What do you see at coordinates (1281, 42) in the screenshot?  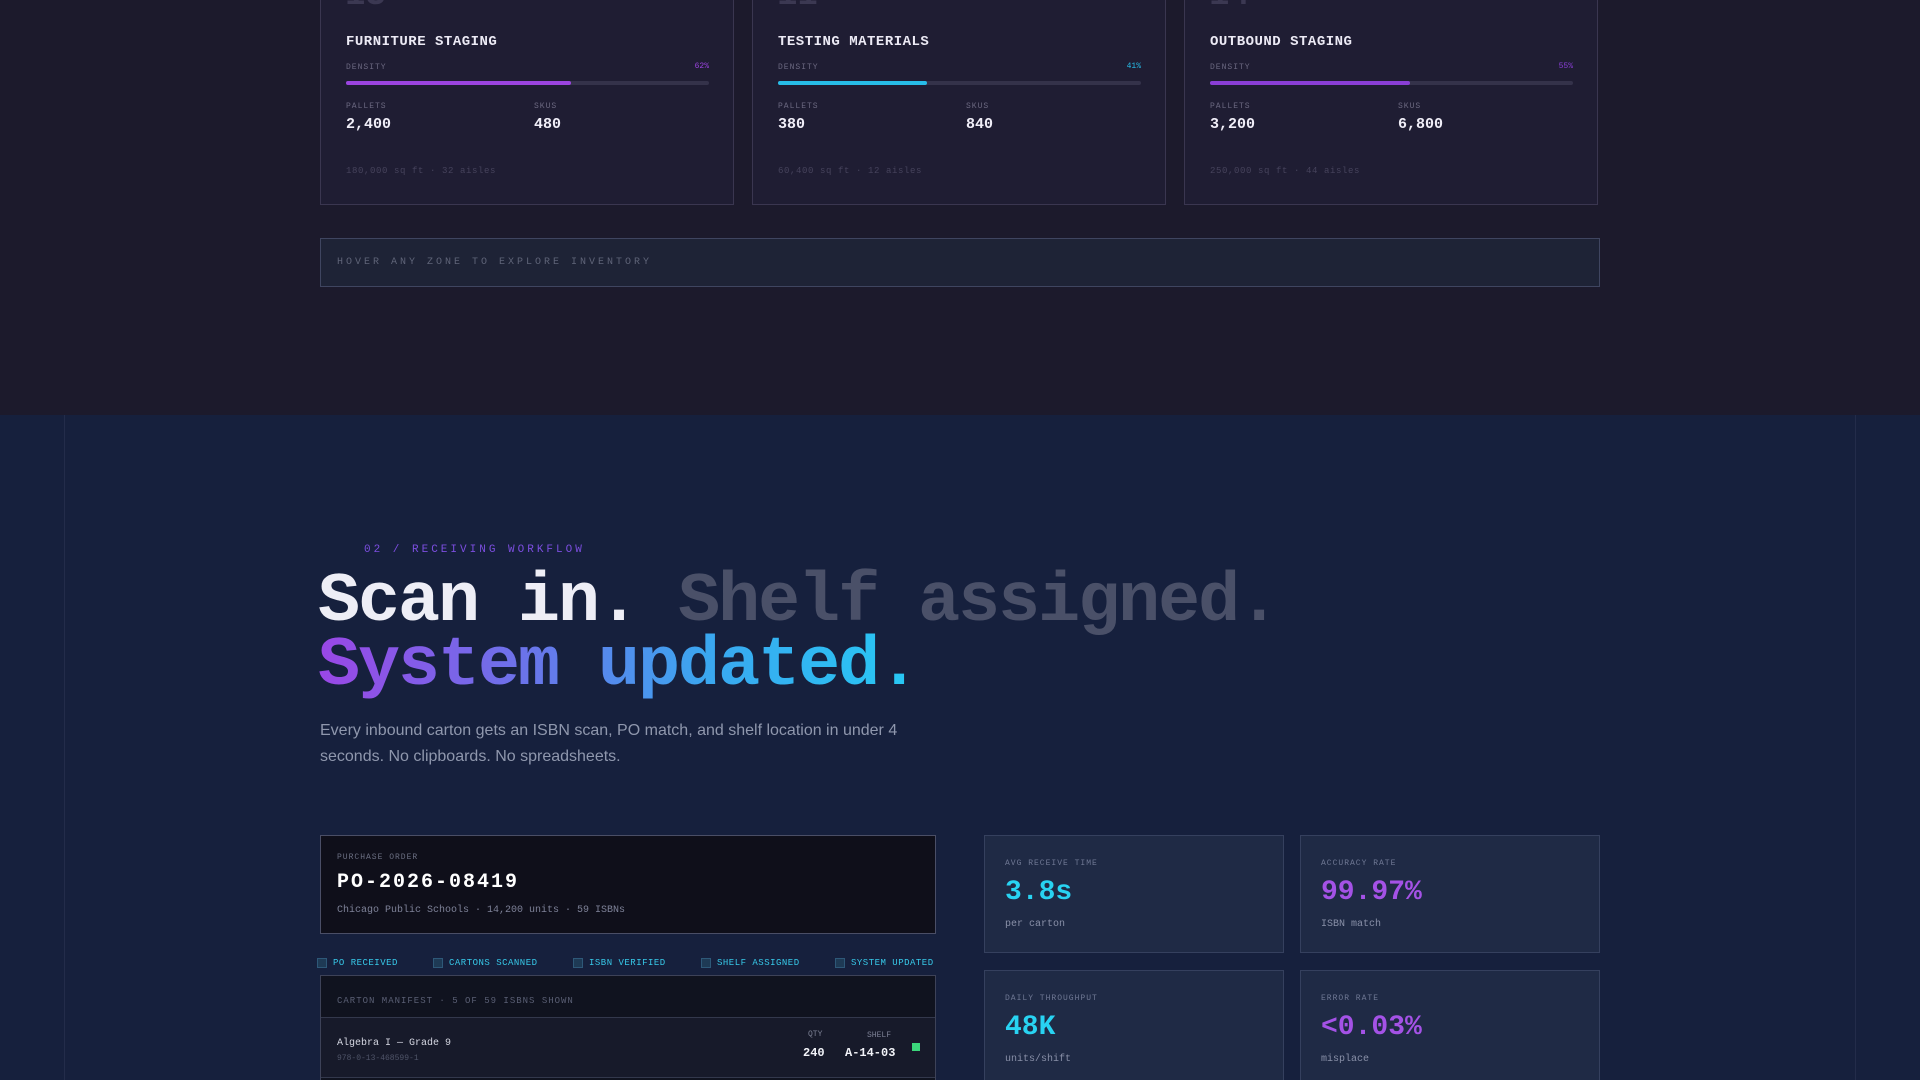 I see `zone-title: OUTBOUND STAGING` at bounding box center [1281, 42].